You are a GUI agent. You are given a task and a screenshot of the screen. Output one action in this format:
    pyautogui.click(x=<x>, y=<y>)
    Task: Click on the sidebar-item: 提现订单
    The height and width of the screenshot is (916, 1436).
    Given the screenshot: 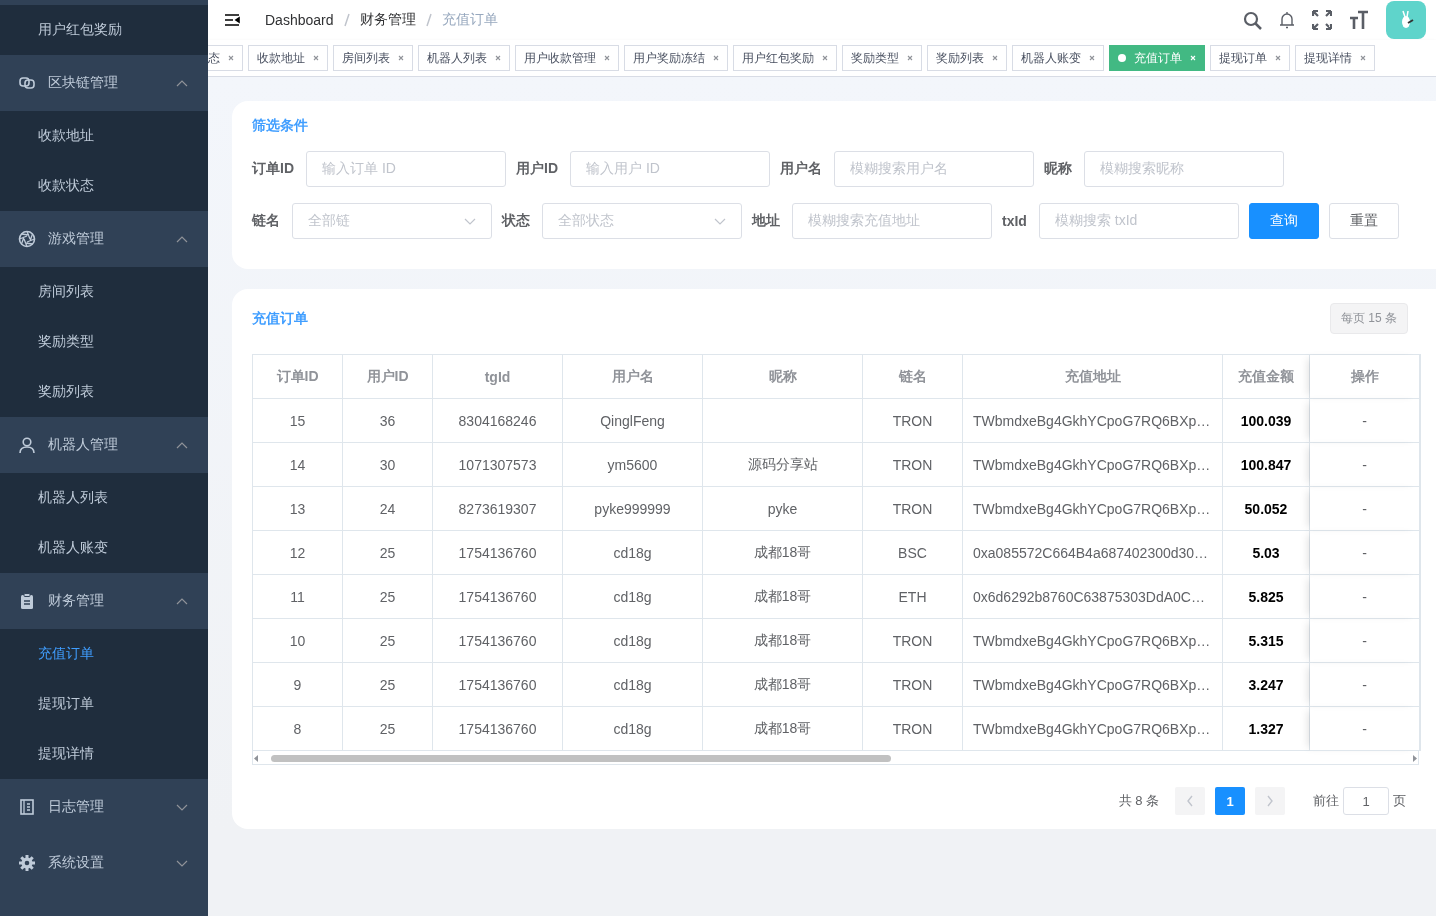 What is the action you would take?
    pyautogui.click(x=104, y=704)
    